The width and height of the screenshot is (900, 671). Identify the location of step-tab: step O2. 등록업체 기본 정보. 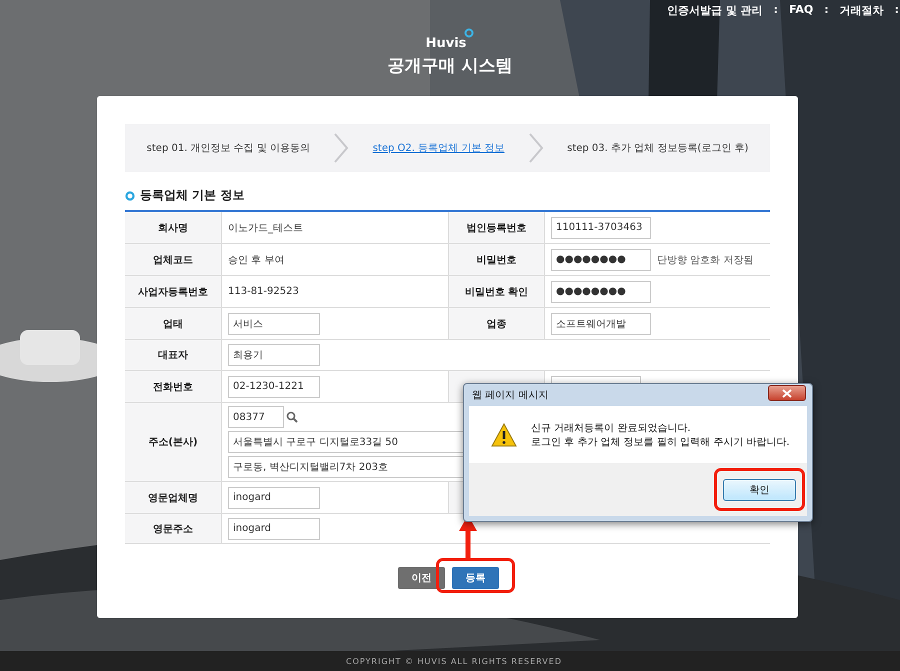
(438, 148).